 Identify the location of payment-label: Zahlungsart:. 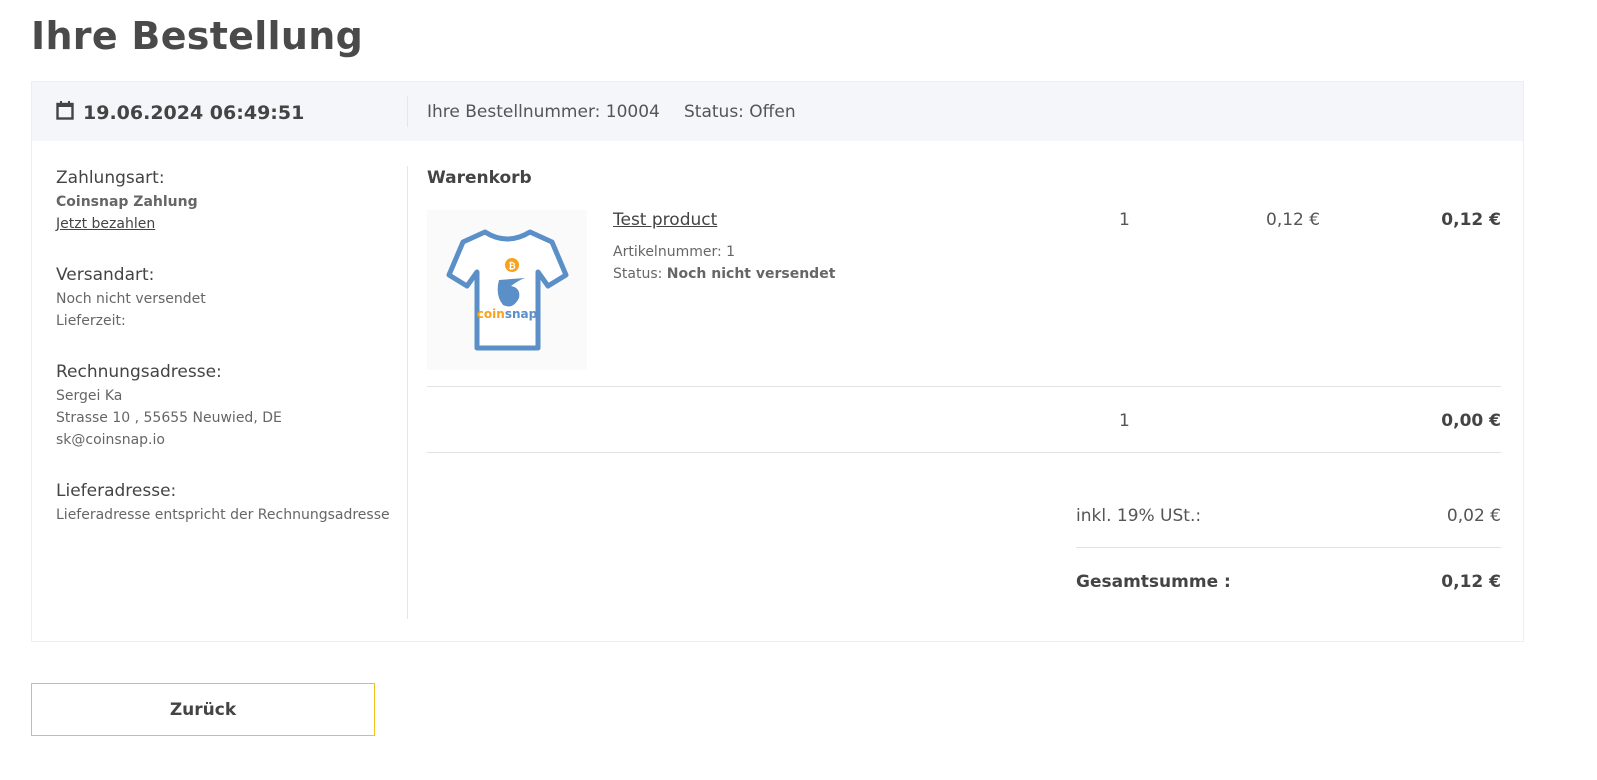
(110, 178).